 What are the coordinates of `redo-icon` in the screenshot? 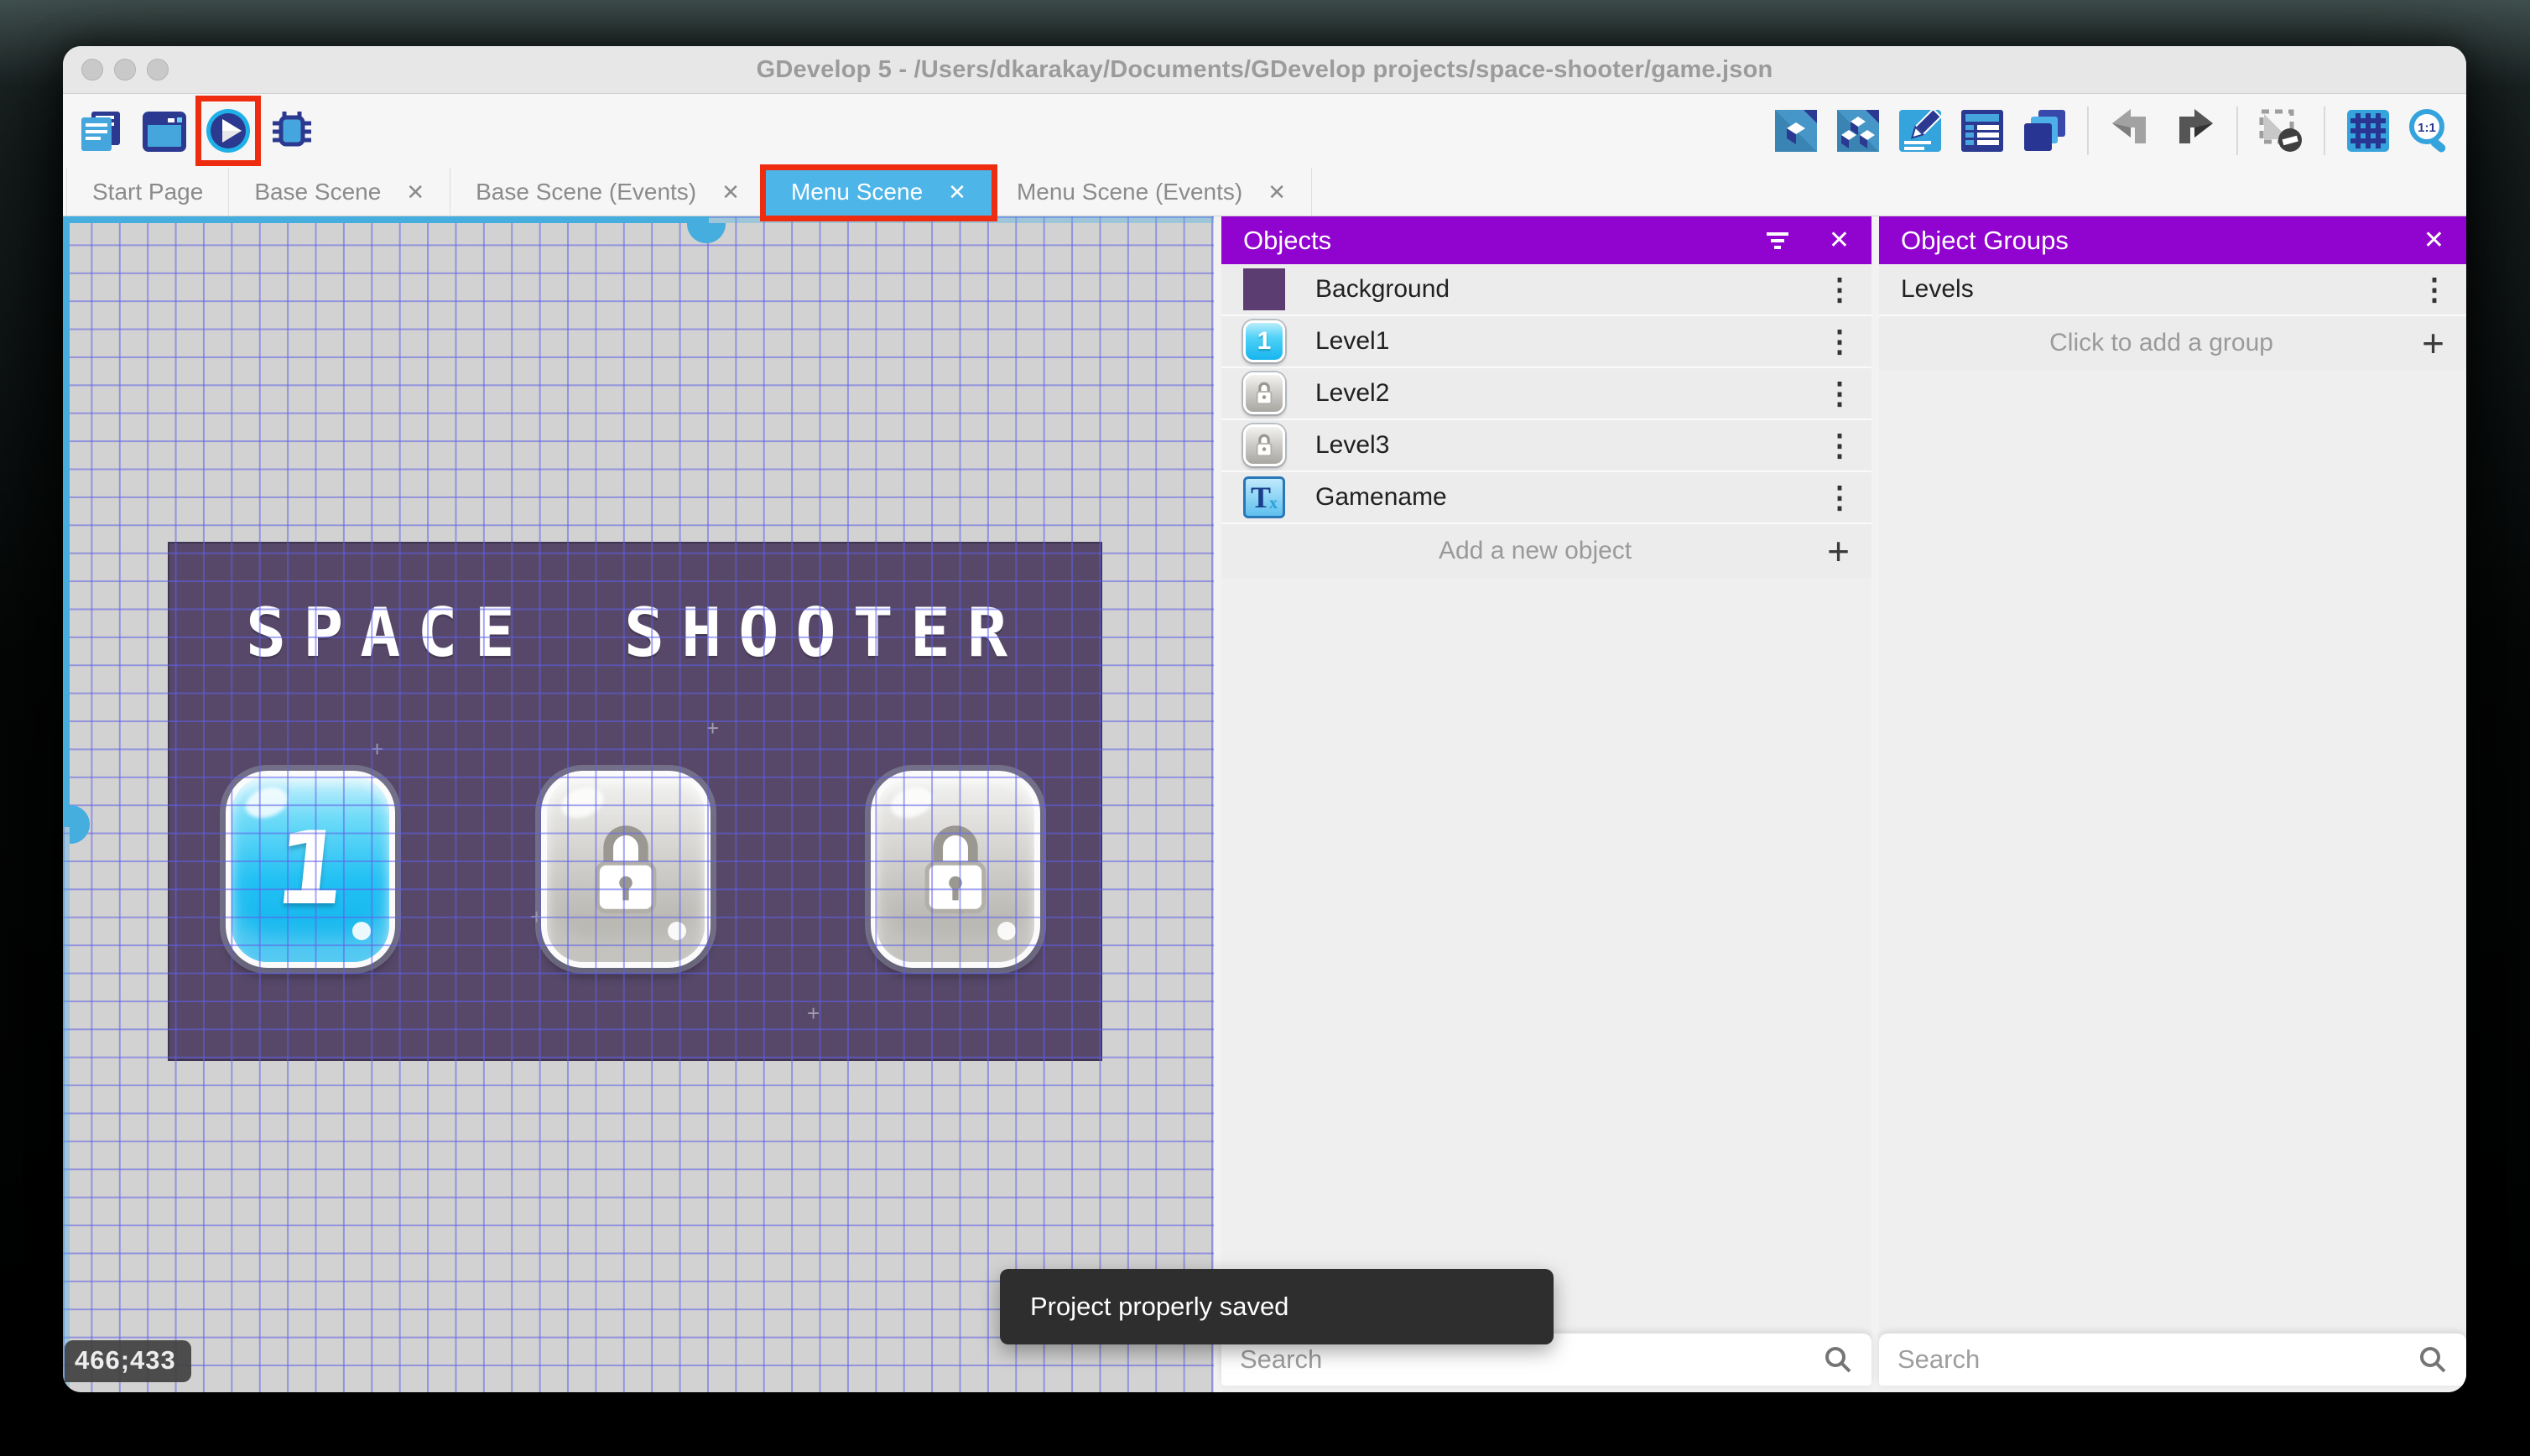 It's located at (2196, 126).